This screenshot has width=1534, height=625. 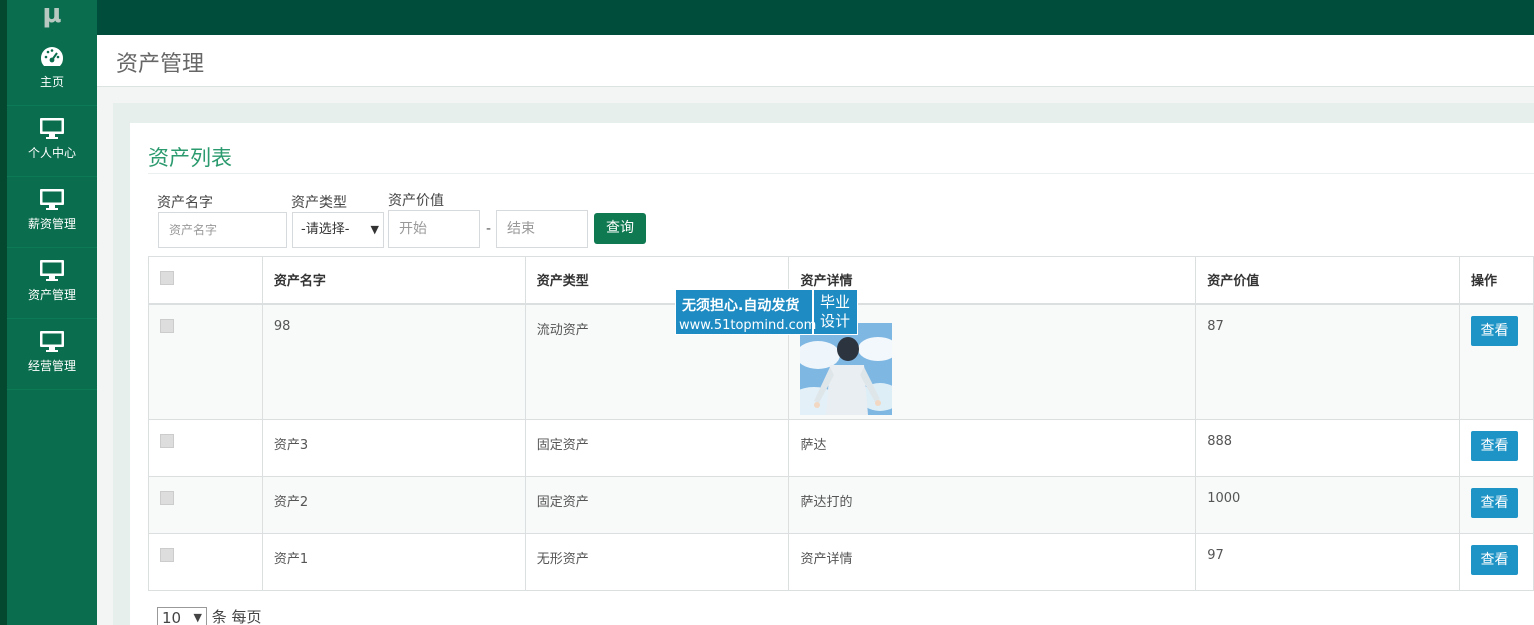 I want to click on select-all-checkbox, so click(x=167, y=277).